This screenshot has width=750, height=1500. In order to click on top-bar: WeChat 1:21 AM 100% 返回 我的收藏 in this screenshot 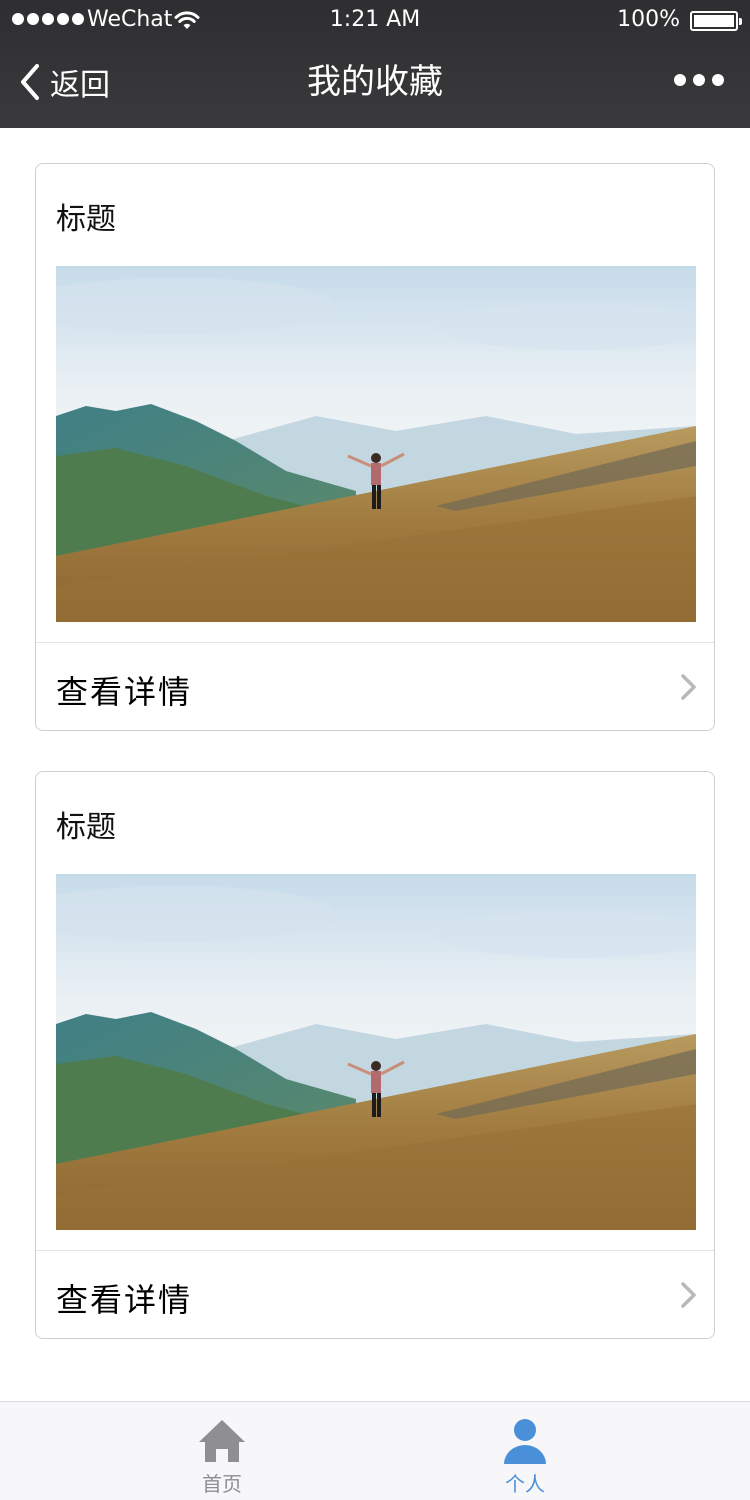, I will do `click(375, 64)`.